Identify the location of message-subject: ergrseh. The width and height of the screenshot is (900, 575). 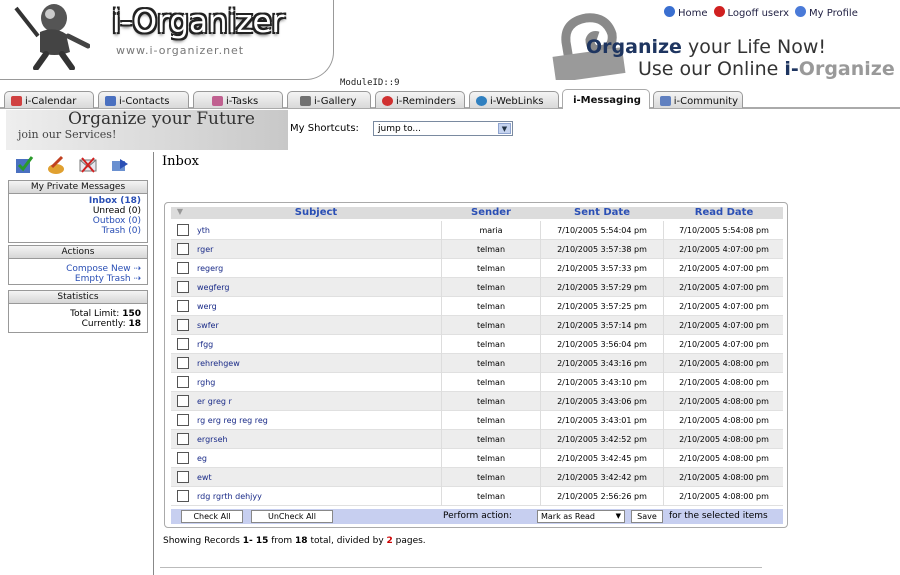
(212, 439).